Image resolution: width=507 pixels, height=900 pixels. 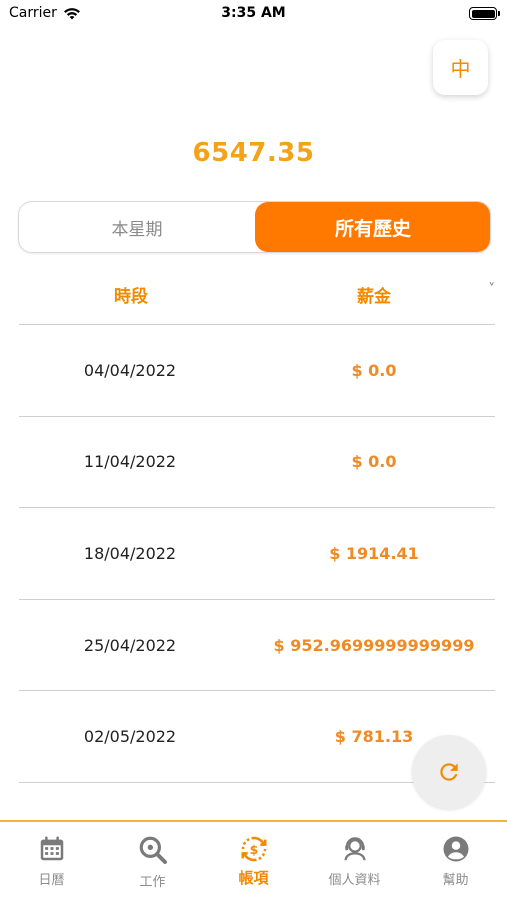 I want to click on period-segmented-control: 本星期 所有歷史, so click(x=254, y=227).